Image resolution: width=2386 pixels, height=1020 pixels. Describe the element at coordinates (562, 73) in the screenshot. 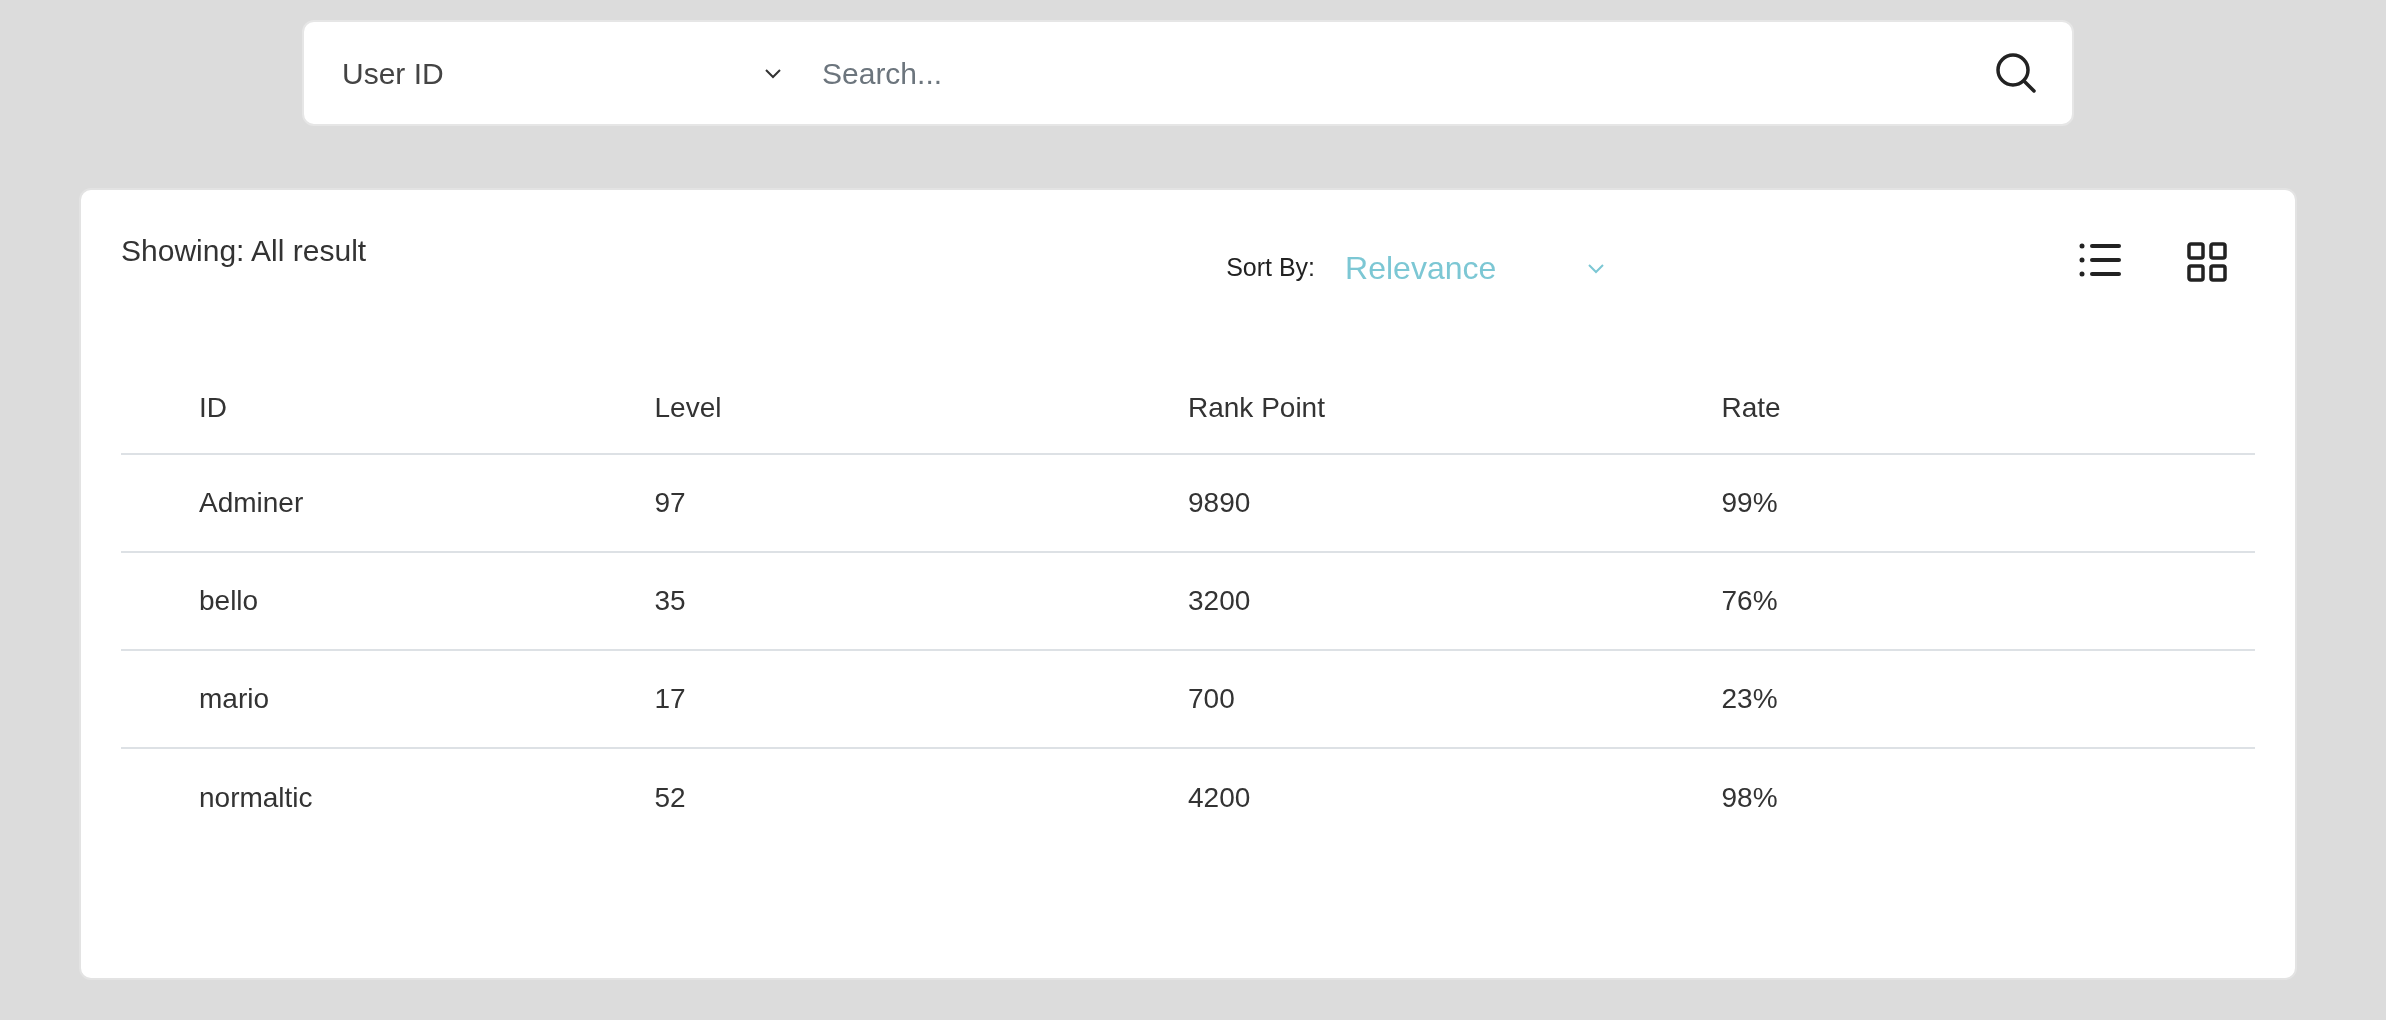

I see `filter-dropdown: User ID` at that location.